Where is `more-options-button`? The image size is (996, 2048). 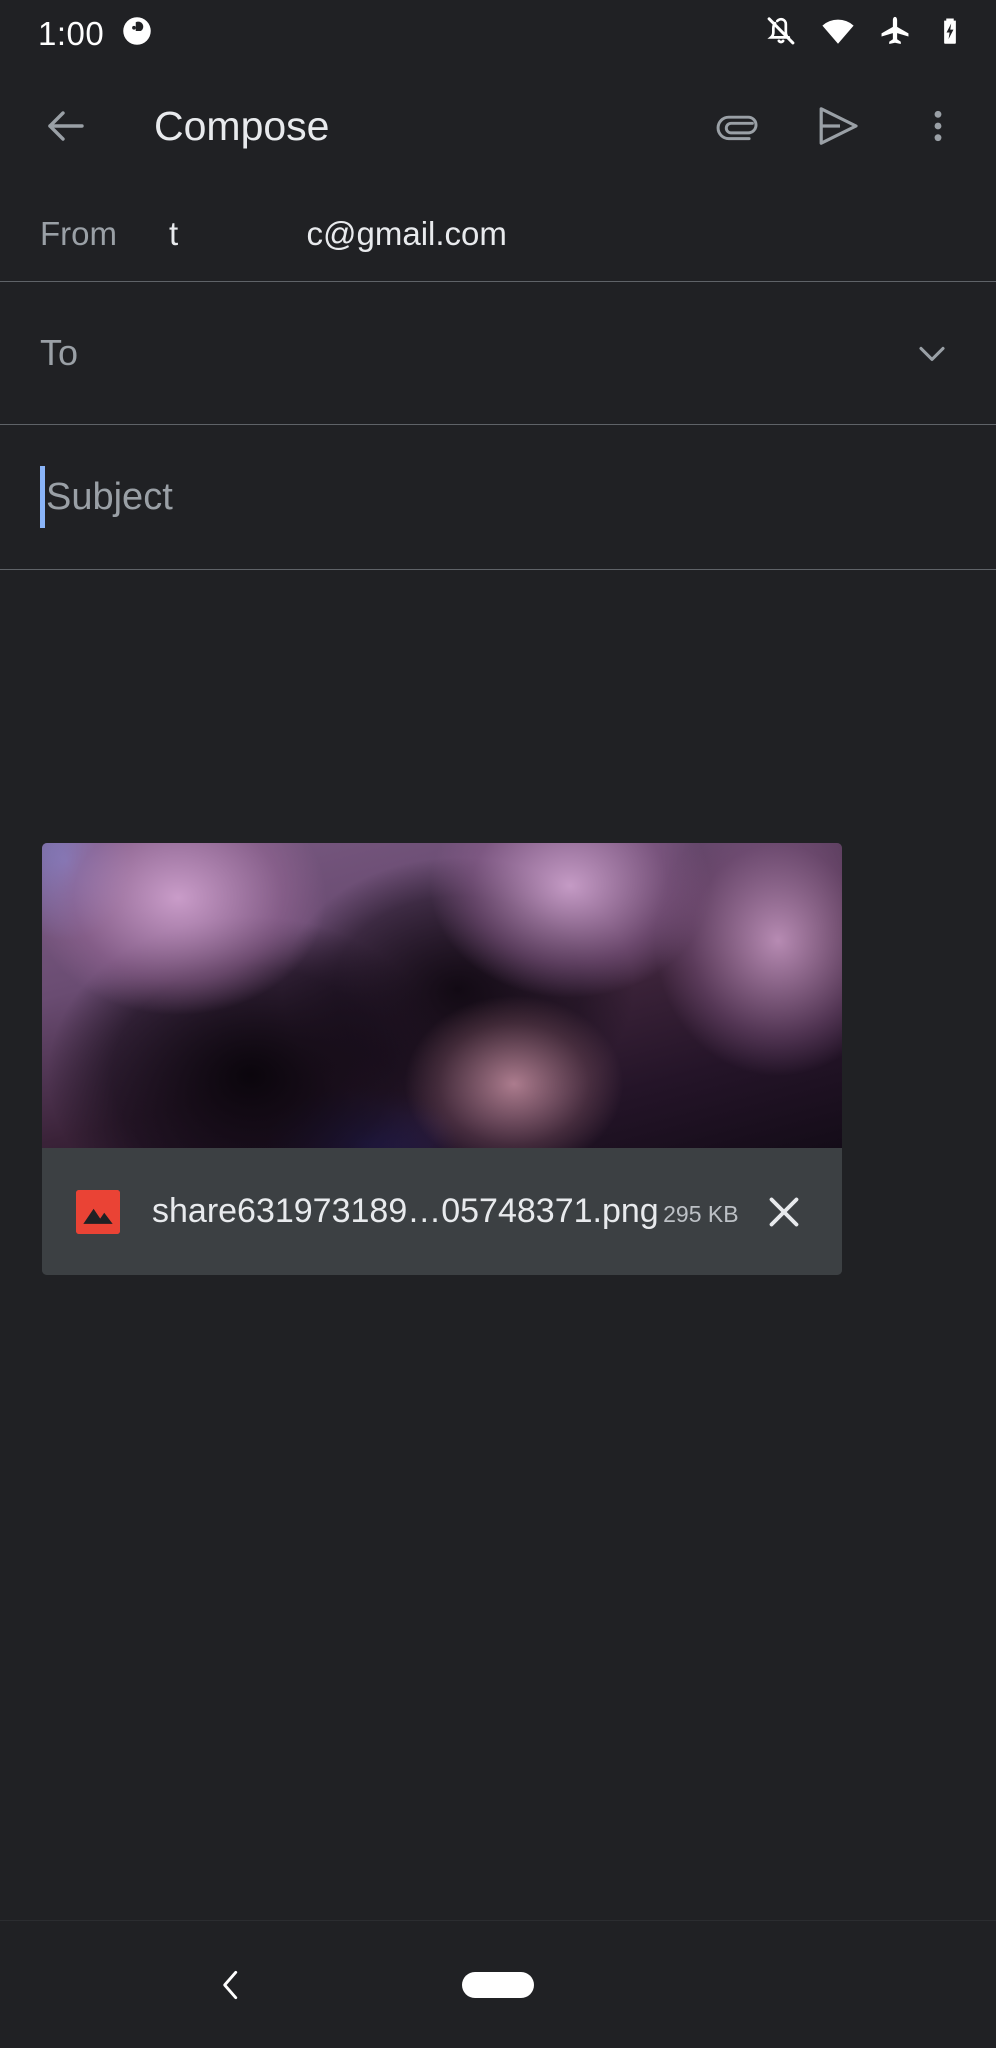
more-options-button is located at coordinates (938, 126).